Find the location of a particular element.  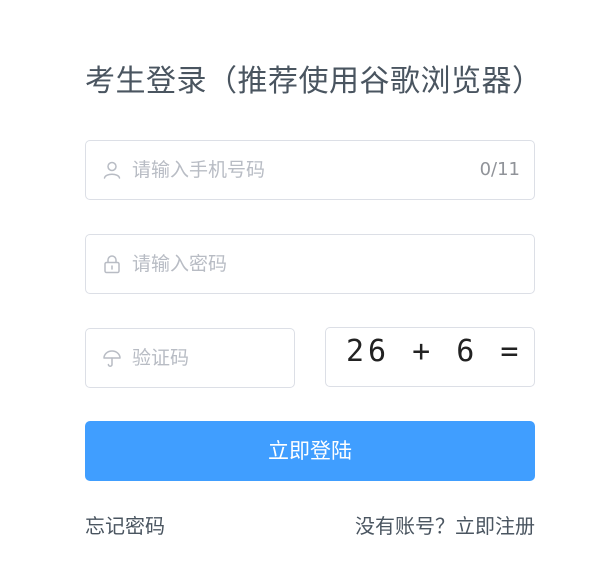

page-title: 考生登录（推荐使用谷歌浏览器） is located at coordinates (314, 81).